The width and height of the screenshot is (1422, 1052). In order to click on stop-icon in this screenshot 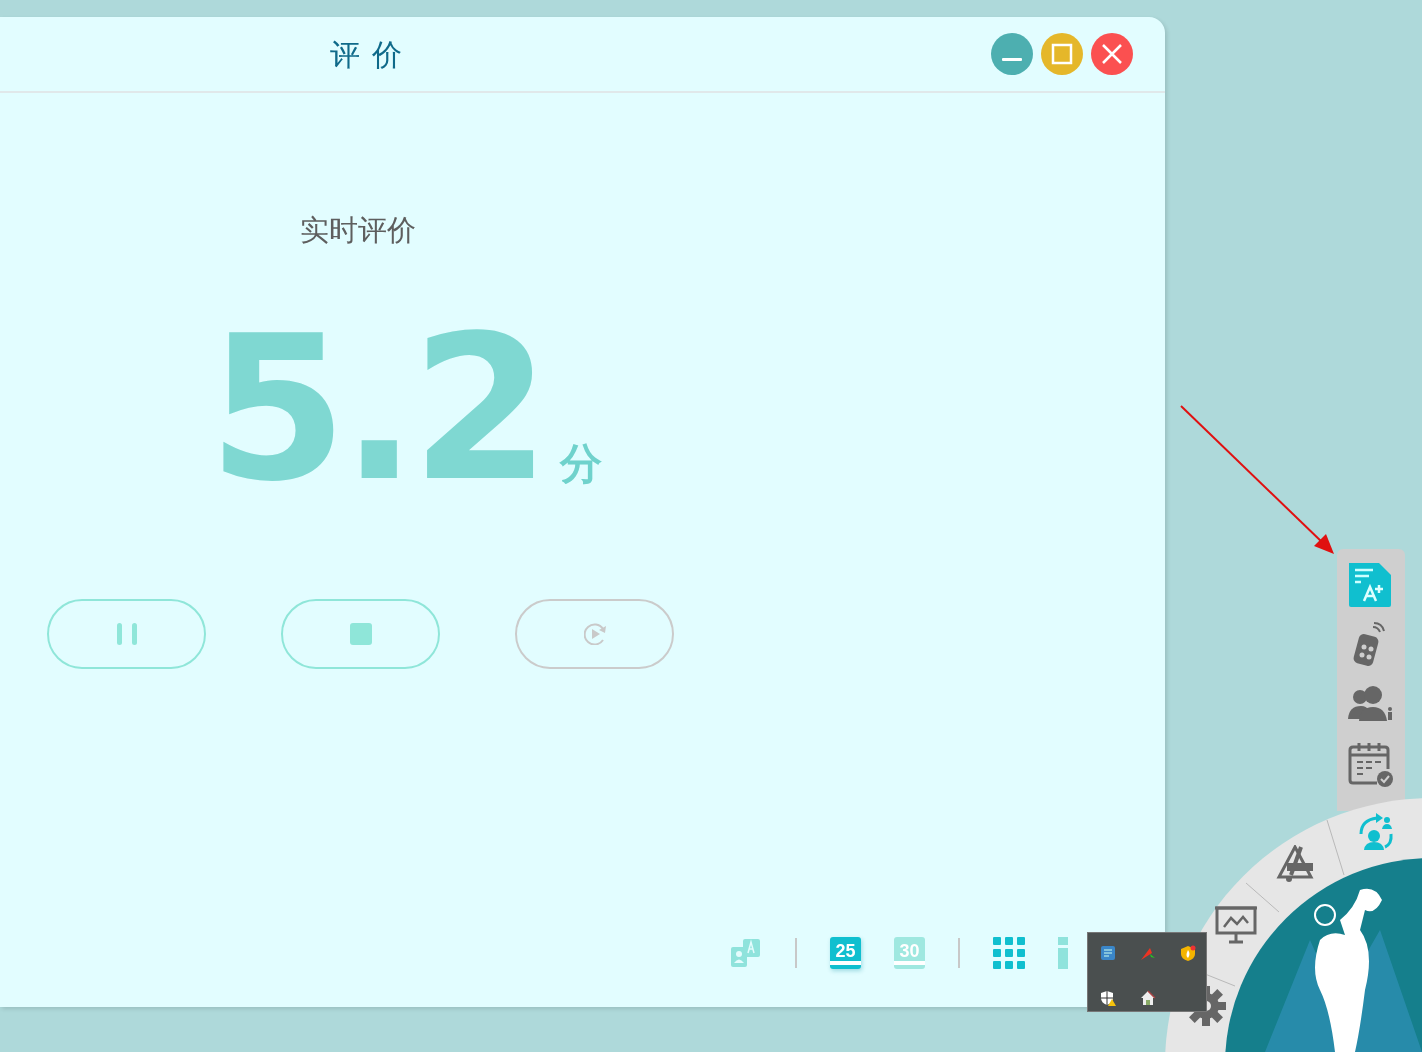, I will do `click(360, 634)`.